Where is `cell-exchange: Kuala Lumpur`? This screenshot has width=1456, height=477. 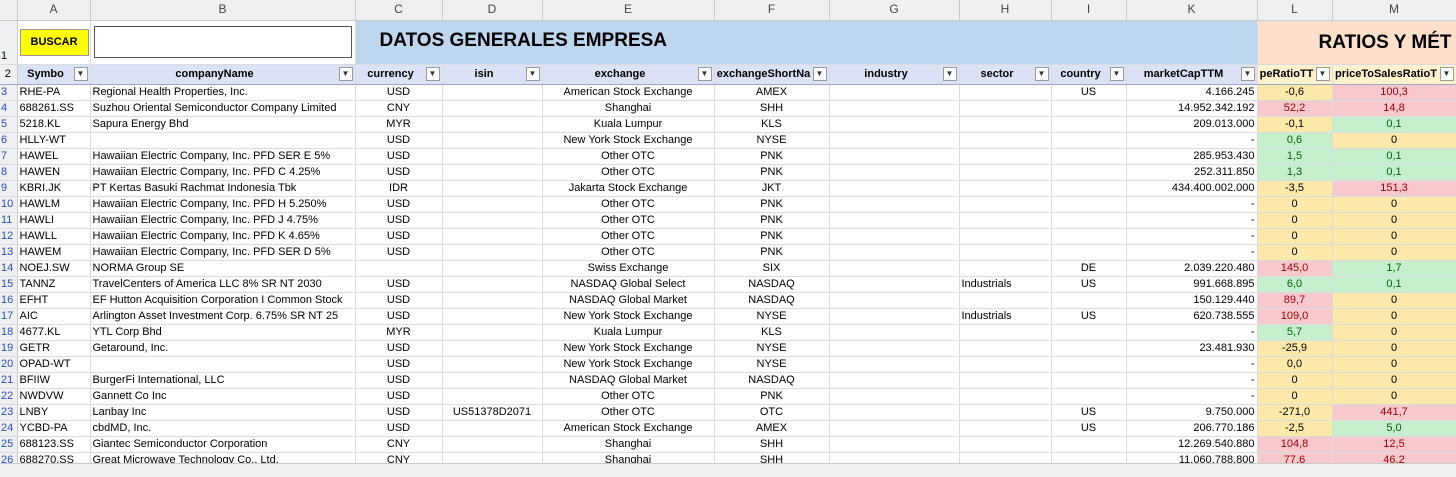 cell-exchange: Kuala Lumpur is located at coordinates (628, 124).